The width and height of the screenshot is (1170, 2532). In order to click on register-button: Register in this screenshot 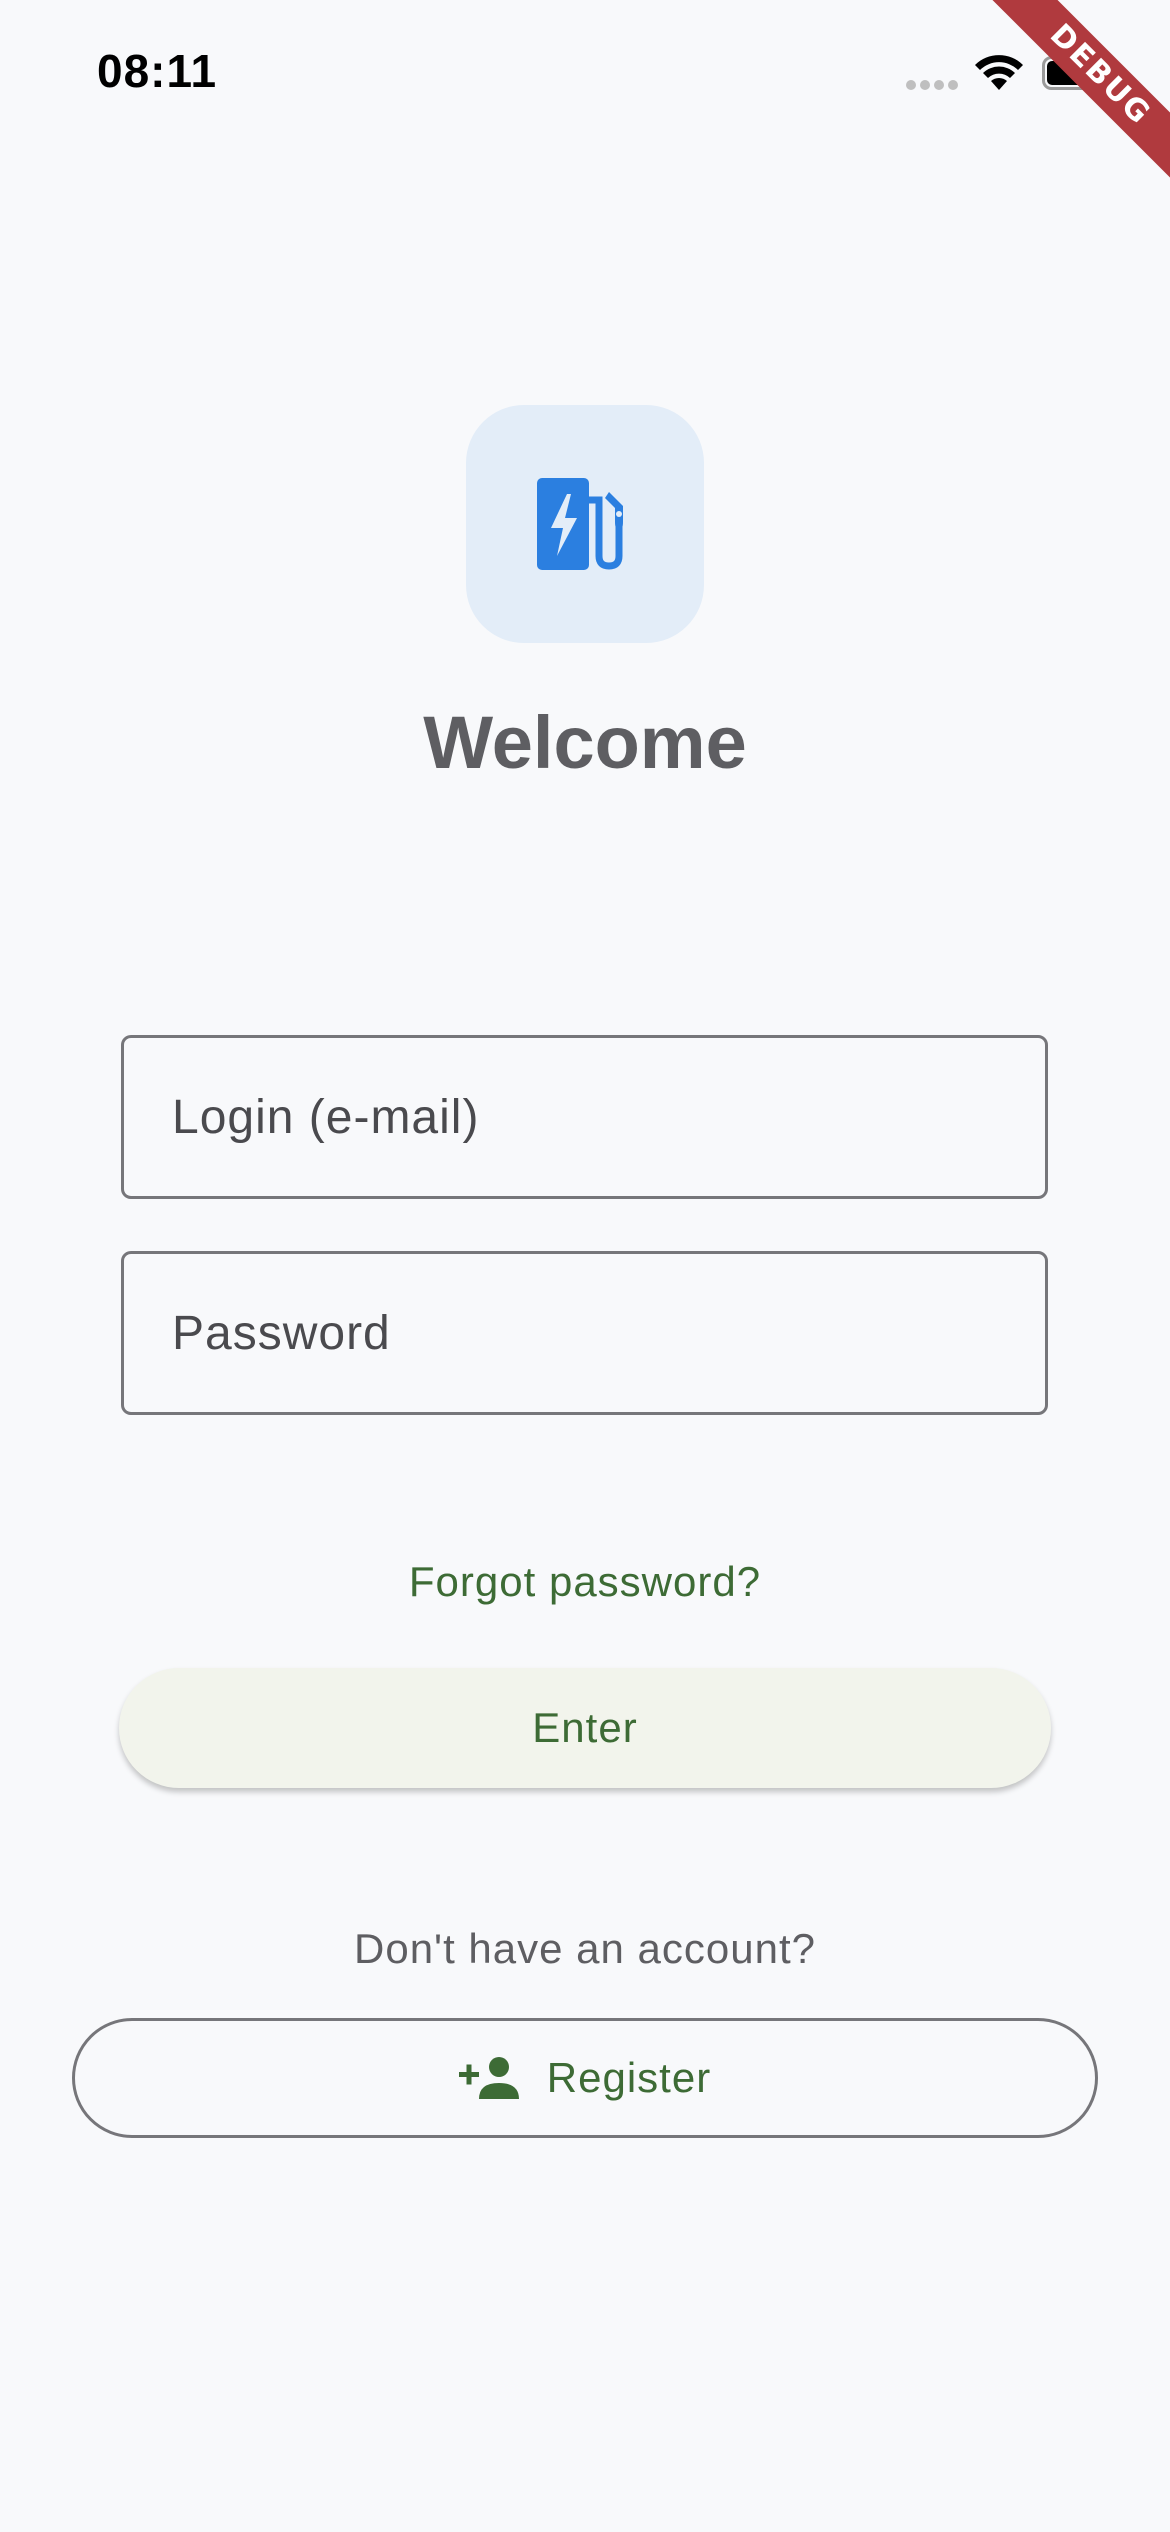, I will do `click(585, 2078)`.